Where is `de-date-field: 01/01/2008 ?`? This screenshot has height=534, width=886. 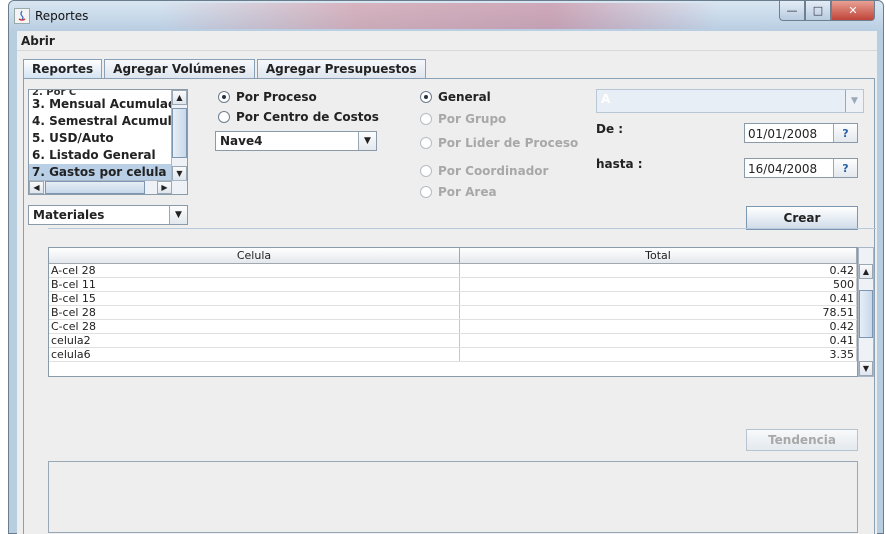
de-date-field: 01/01/2008 ? is located at coordinates (801, 133).